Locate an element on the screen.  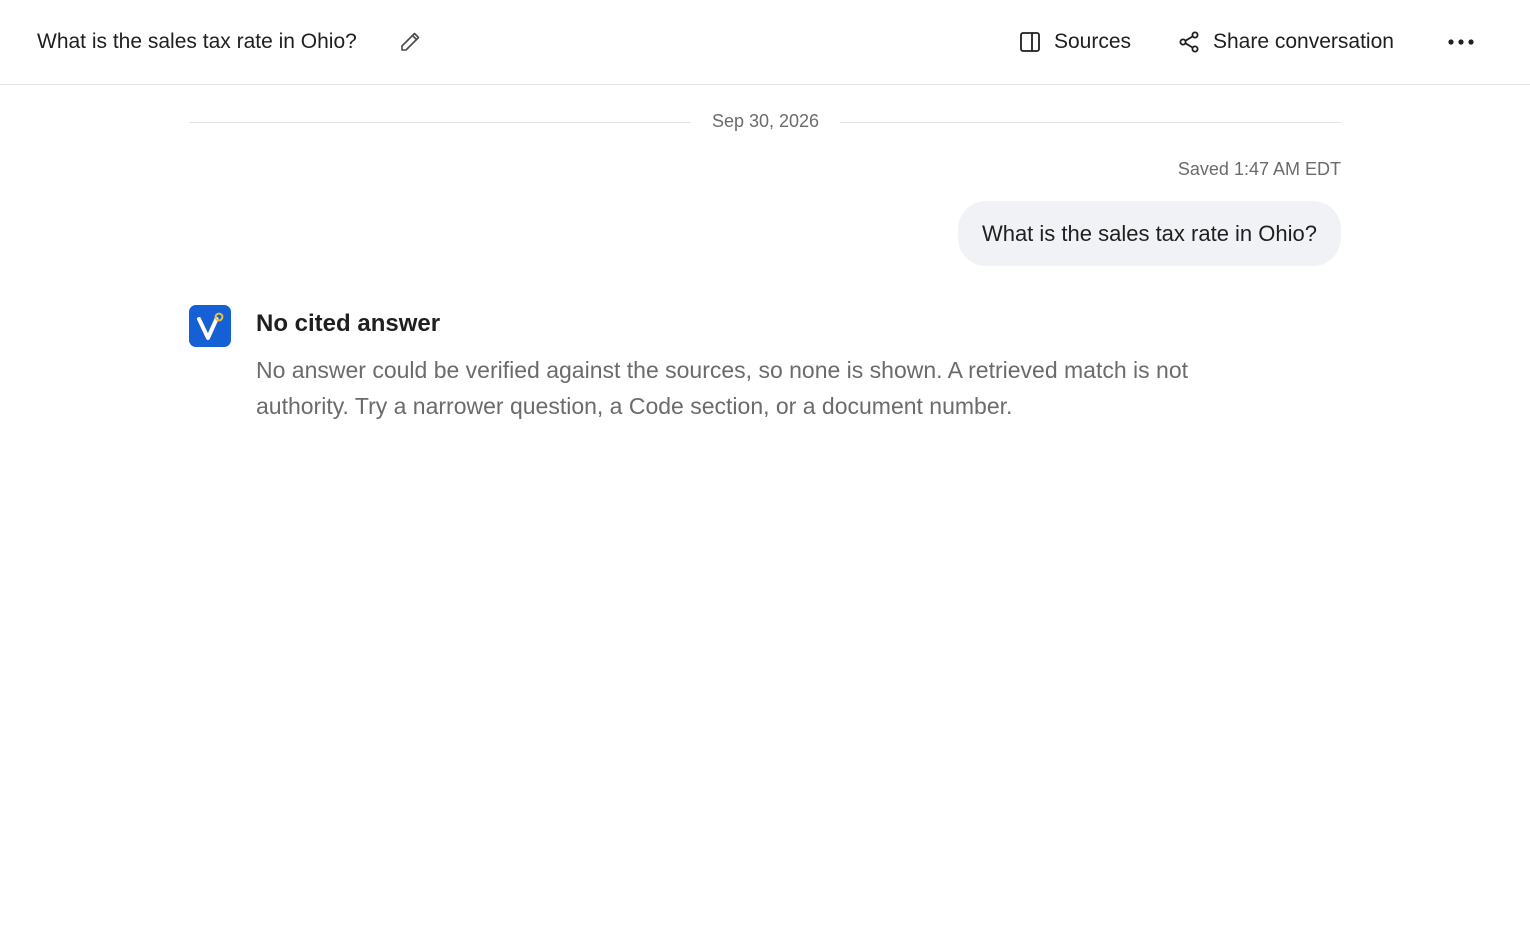
share-nodes-icon is located at coordinates (1189, 42).